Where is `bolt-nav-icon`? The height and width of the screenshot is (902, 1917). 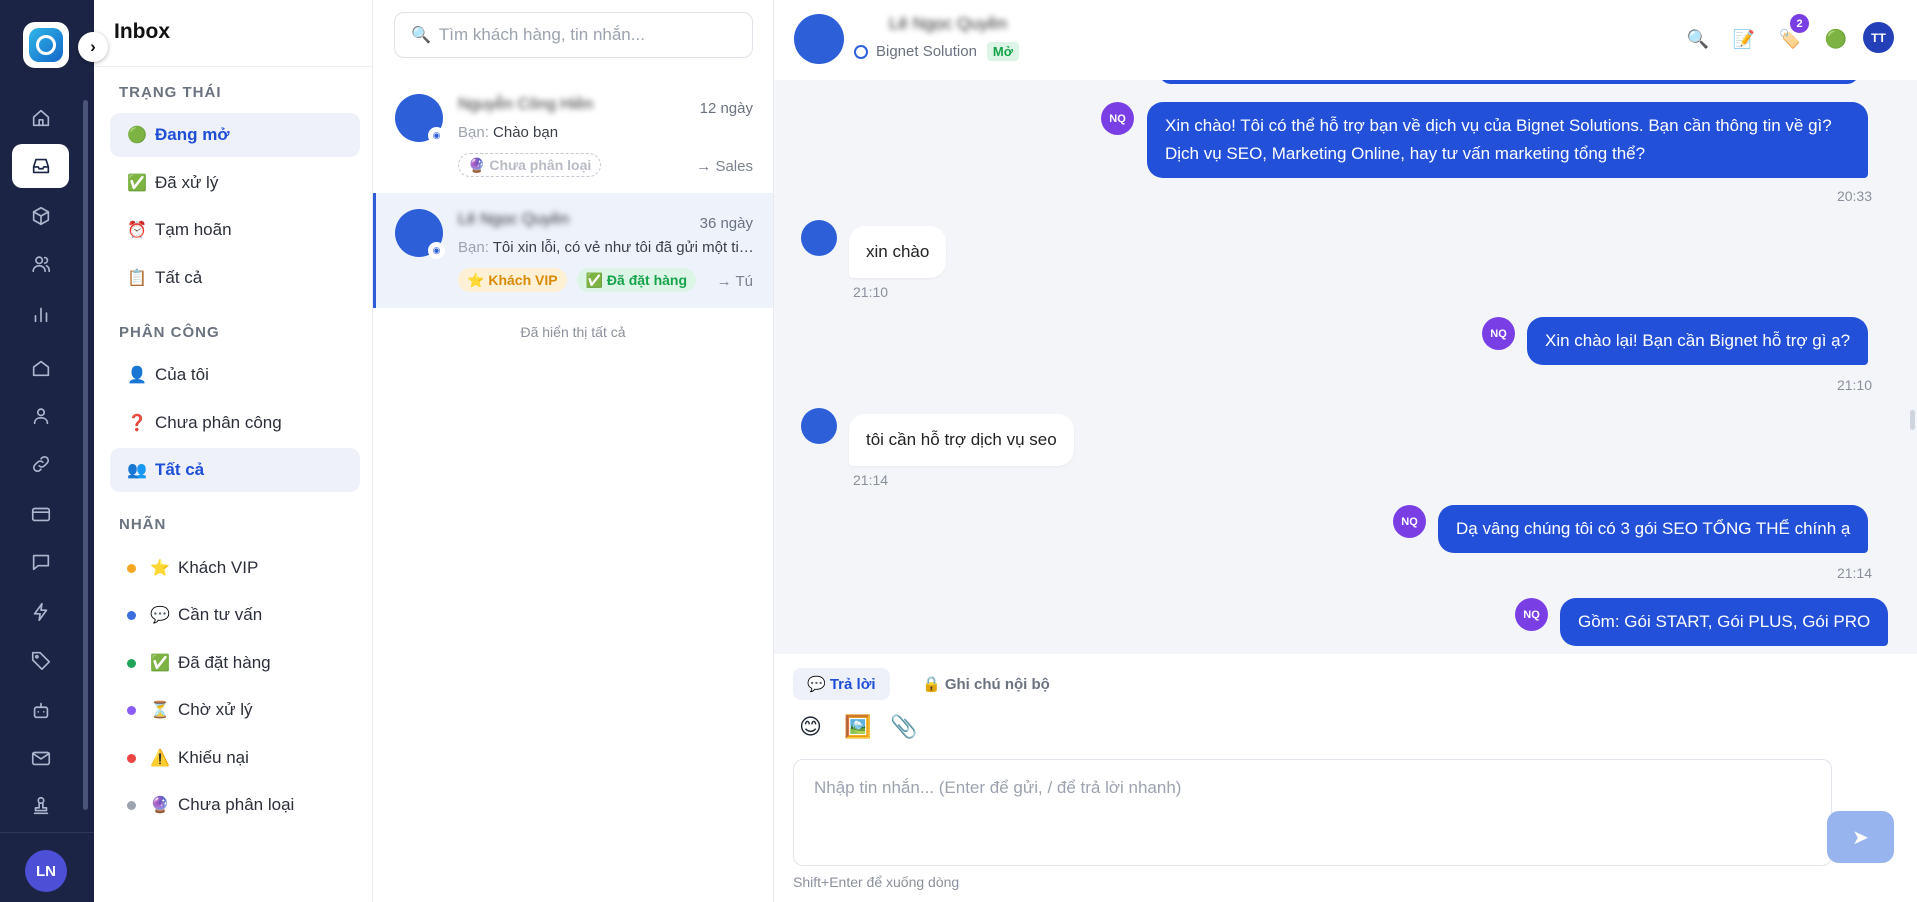 bolt-nav-icon is located at coordinates (40, 612).